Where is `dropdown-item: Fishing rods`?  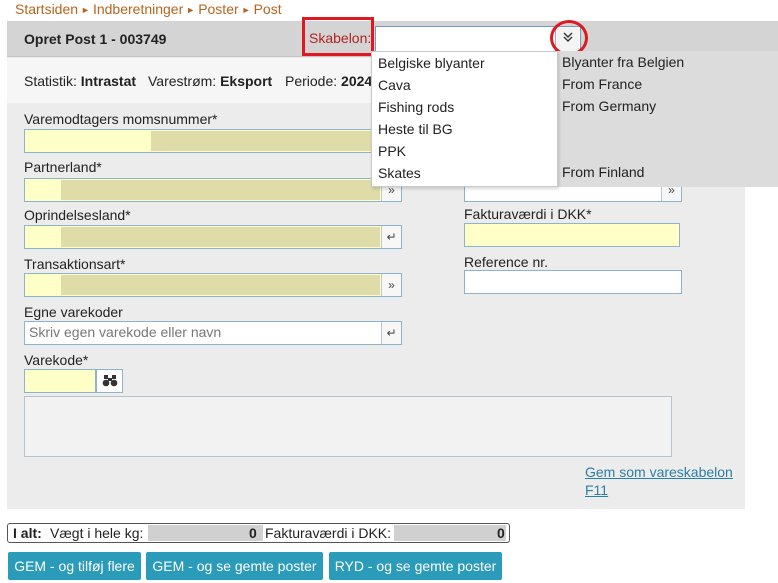 dropdown-item: Fishing rods is located at coordinates (416, 107).